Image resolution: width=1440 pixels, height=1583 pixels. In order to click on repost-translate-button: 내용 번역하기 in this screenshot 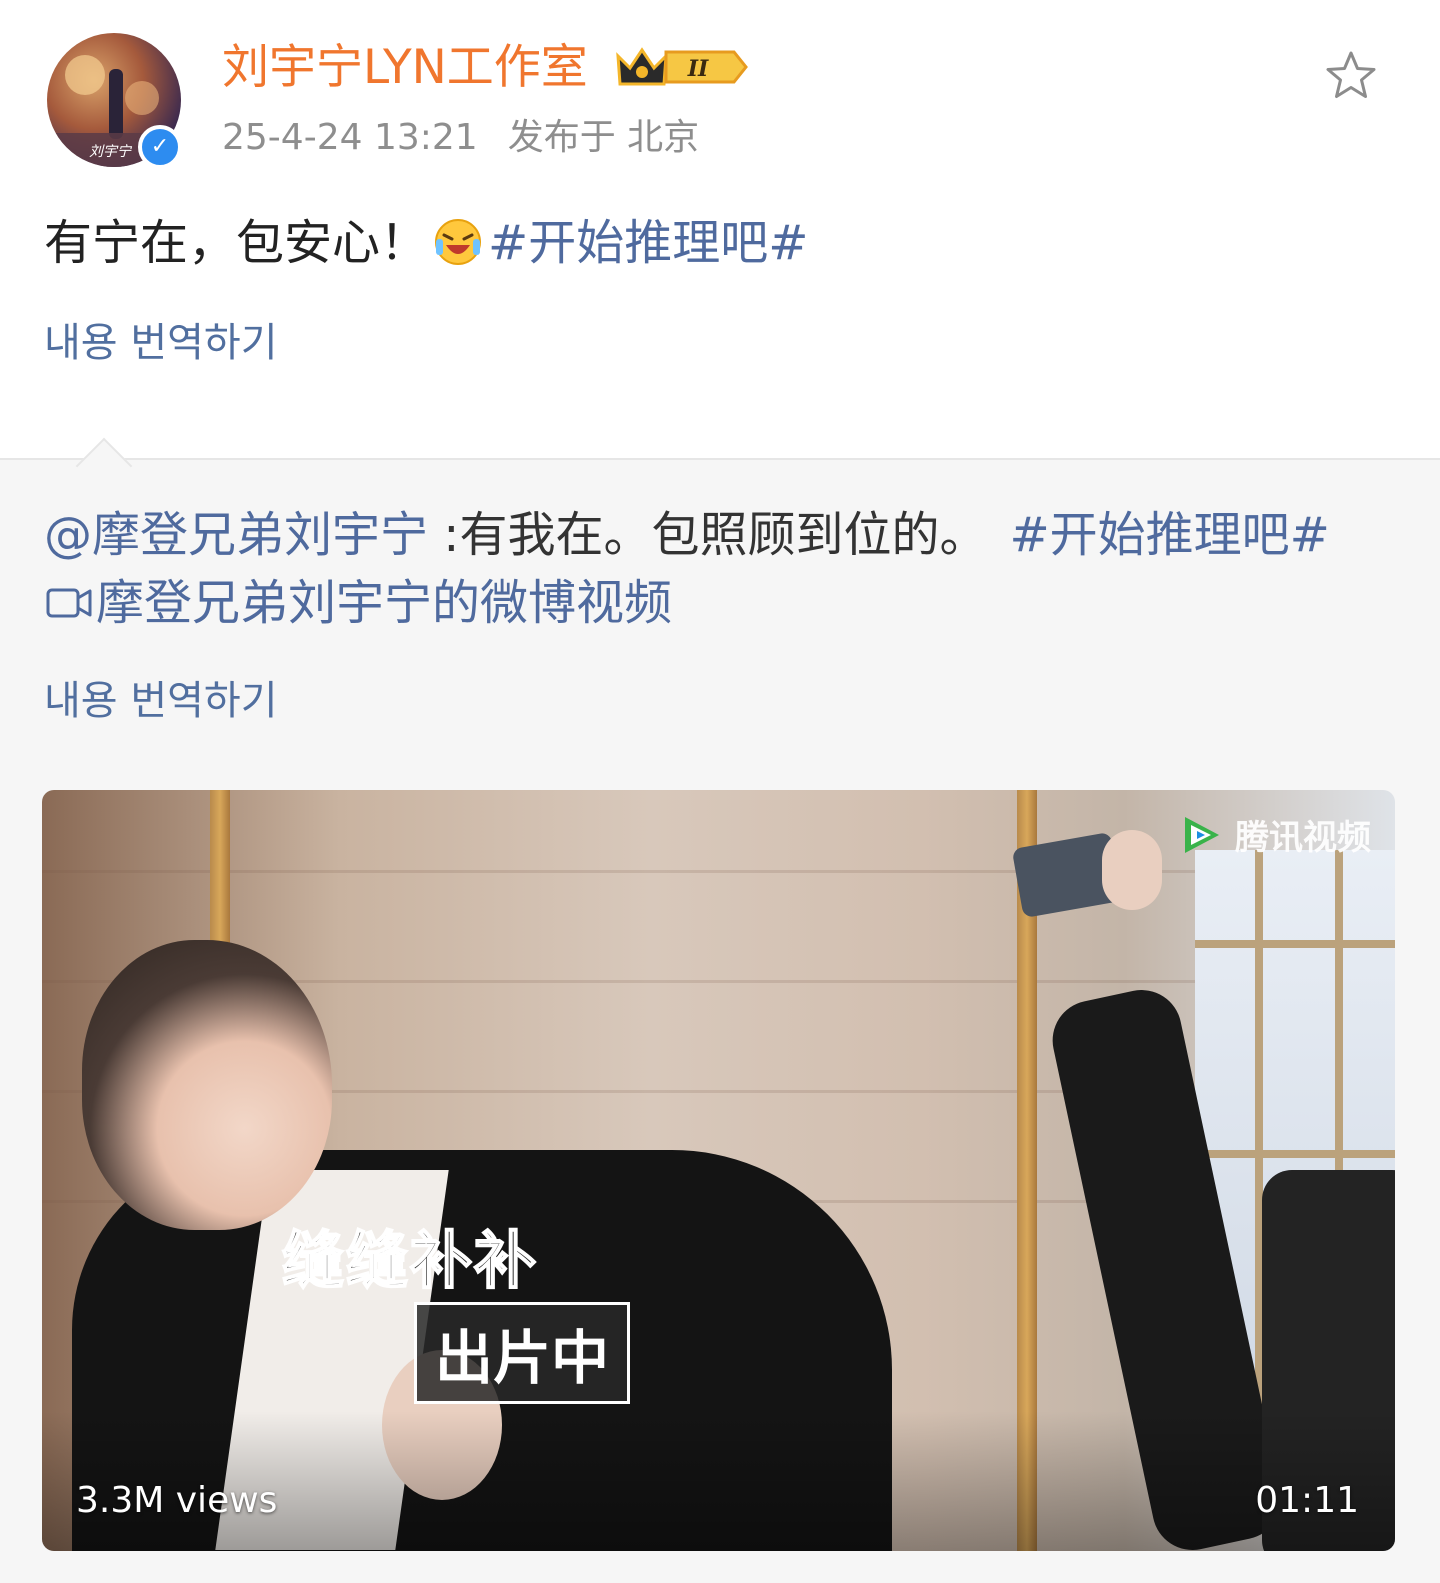, I will do `click(161, 701)`.